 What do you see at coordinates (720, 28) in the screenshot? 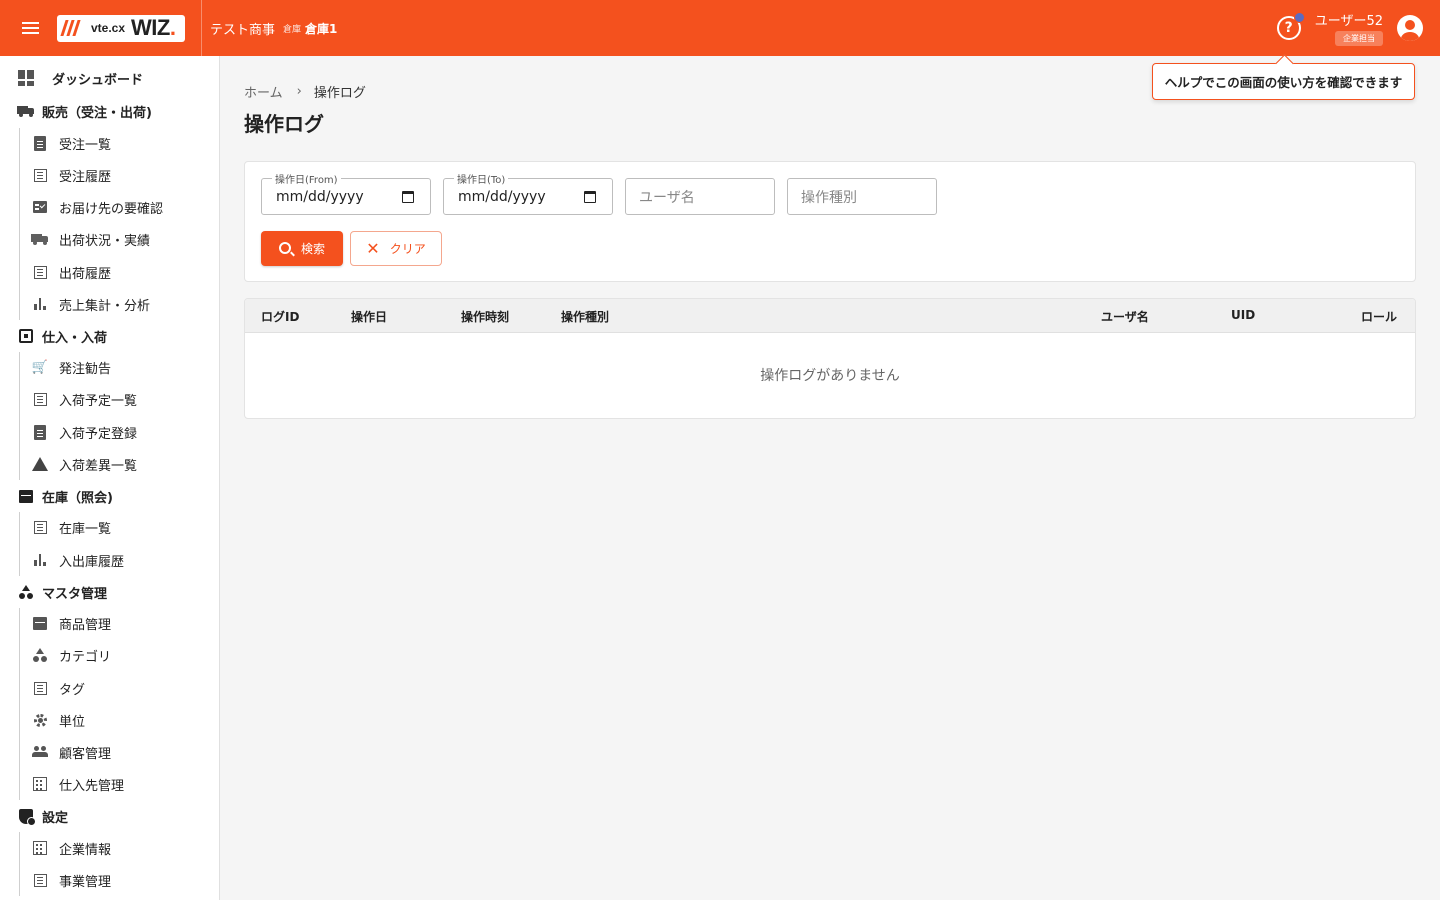
I see `app-header: vte.cx WIZ. テスト商事 倉庫 倉庫1 ? ユーザー52 企業担当` at bounding box center [720, 28].